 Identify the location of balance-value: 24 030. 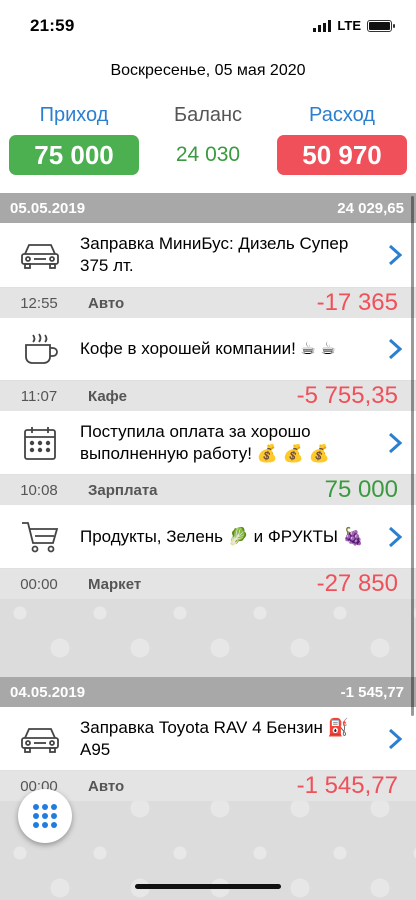
(208, 154).